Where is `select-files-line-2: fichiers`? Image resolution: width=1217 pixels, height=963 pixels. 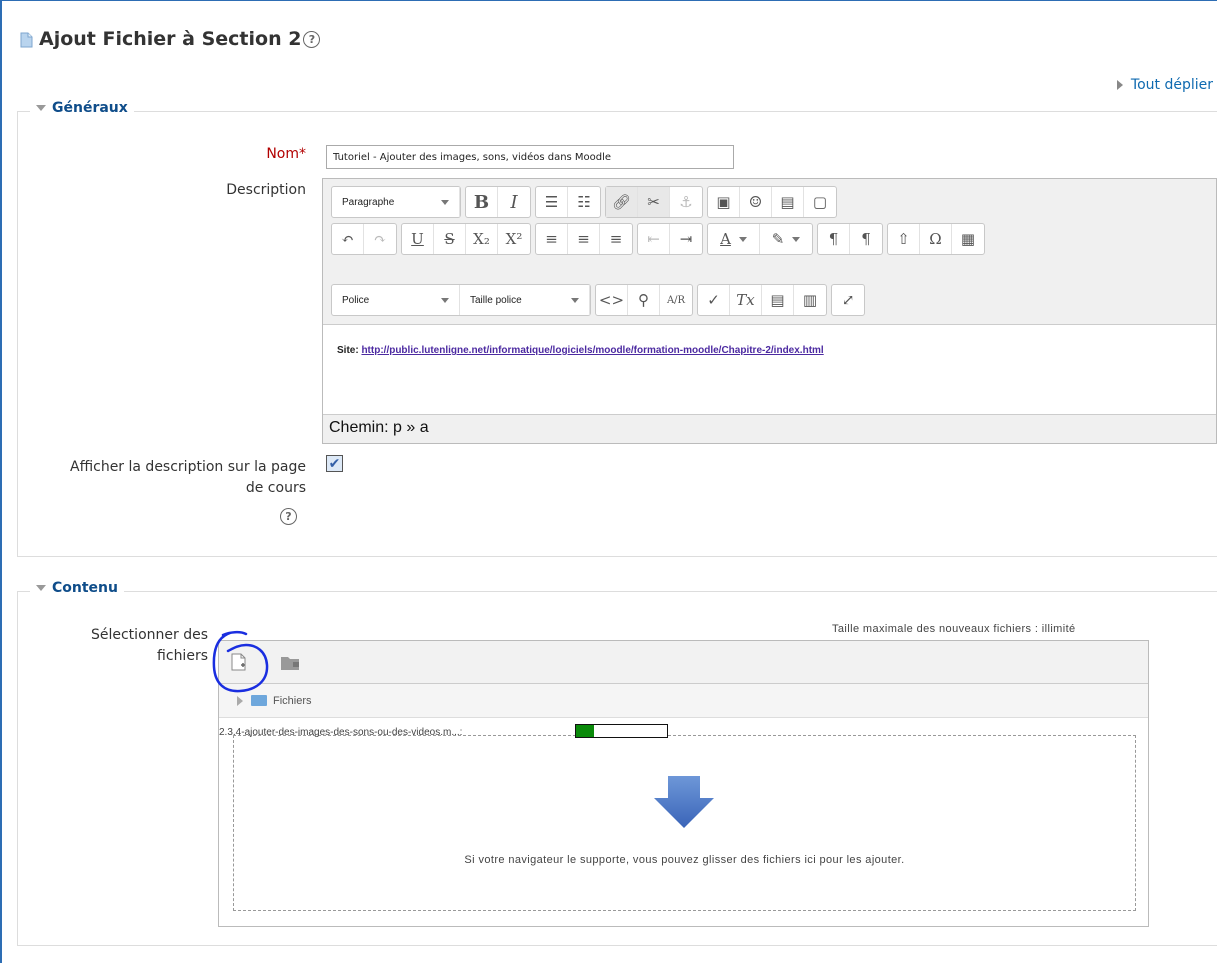 select-files-line-2: fichiers is located at coordinates (182, 656).